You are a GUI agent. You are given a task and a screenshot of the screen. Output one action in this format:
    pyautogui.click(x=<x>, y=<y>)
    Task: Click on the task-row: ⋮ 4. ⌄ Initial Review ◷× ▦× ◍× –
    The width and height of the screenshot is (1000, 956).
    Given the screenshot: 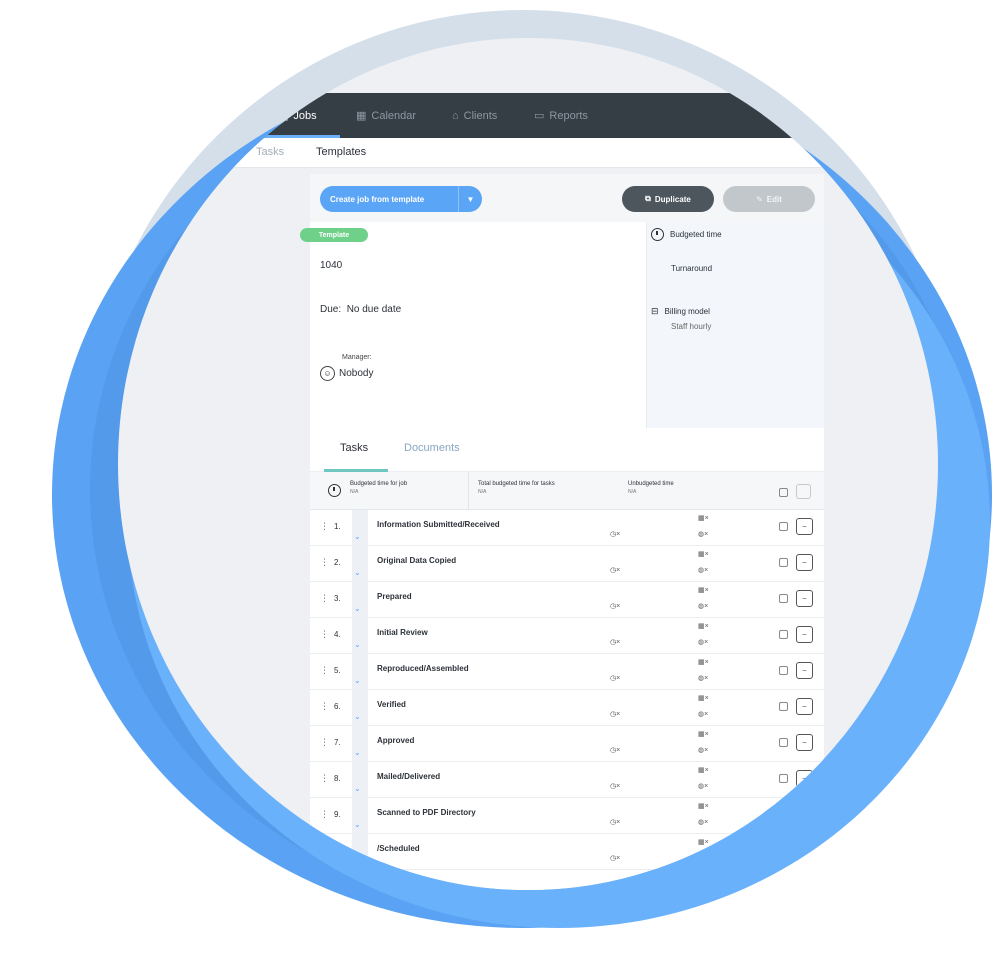 What is the action you would take?
    pyautogui.click(x=567, y=636)
    